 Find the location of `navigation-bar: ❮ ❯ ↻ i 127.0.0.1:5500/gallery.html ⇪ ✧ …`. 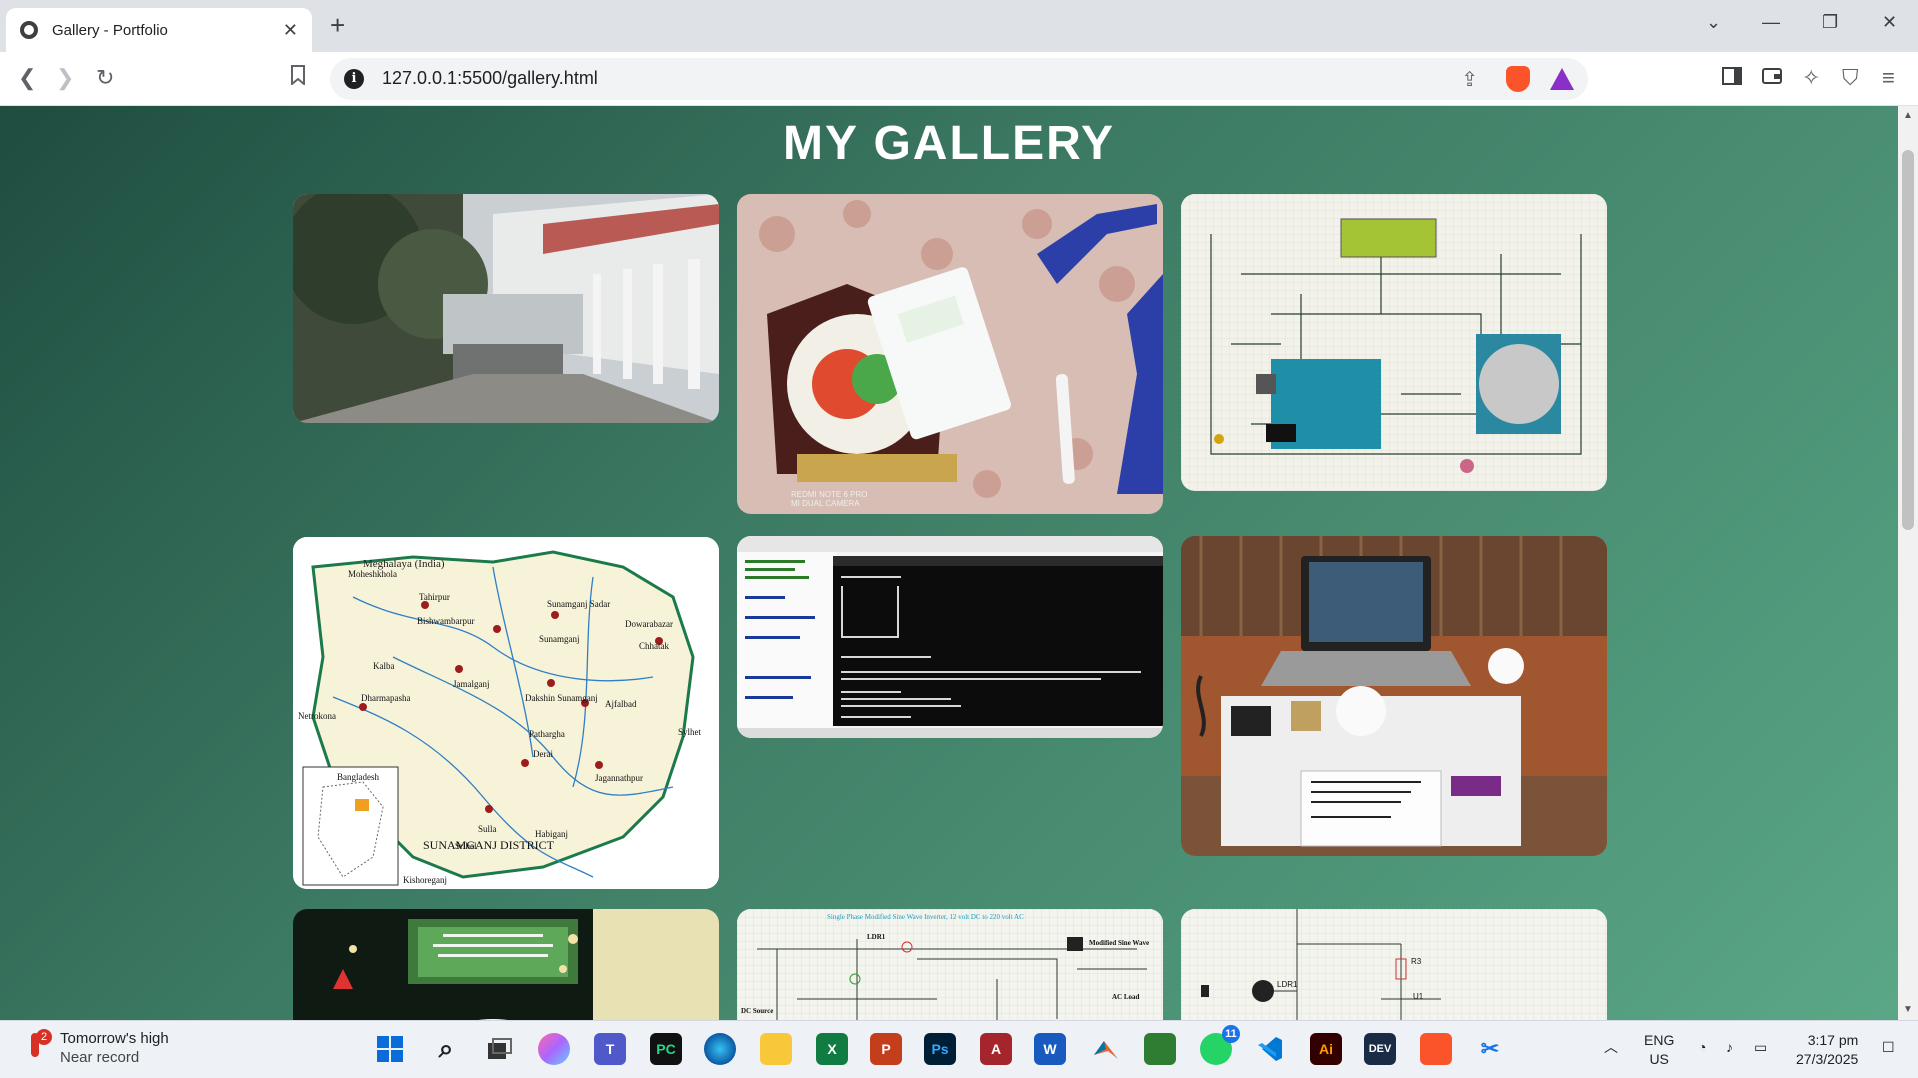

navigation-bar: ❮ ❯ ↻ i 127.0.0.1:5500/gallery.html ⇪ ✧ … is located at coordinates (959, 79).